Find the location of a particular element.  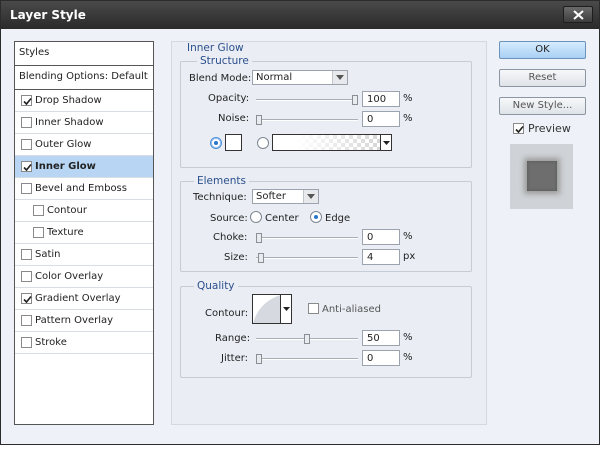

gradient-radio is located at coordinates (263, 143).